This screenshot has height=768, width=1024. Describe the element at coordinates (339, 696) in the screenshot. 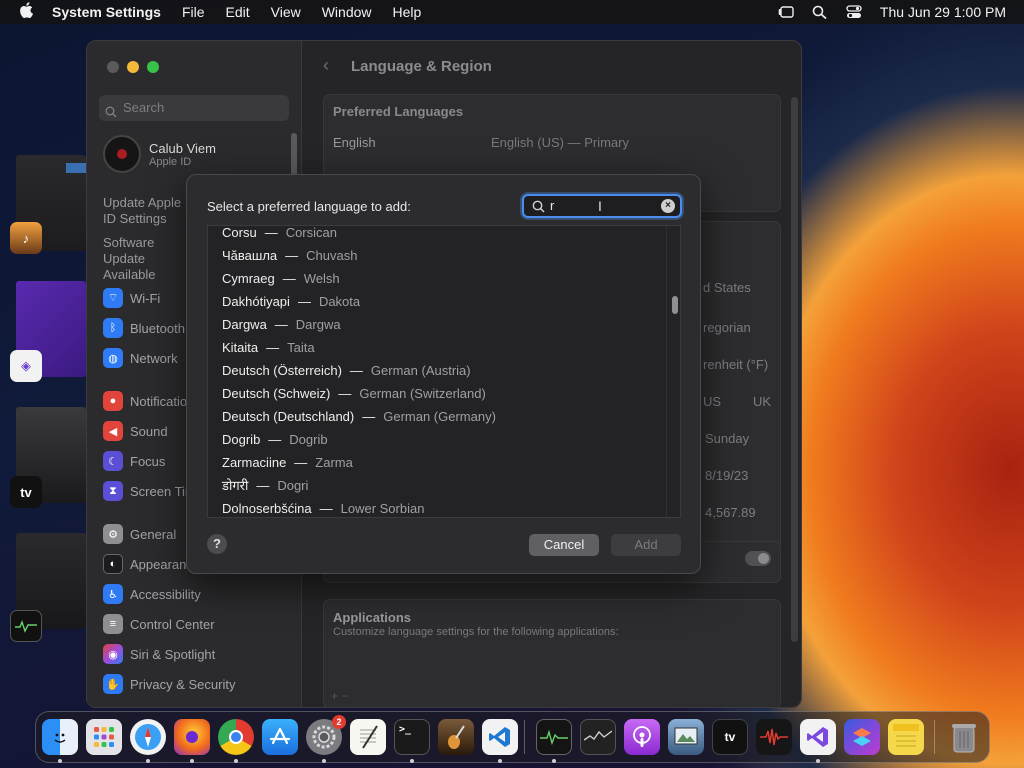

I see `add-remove-application-buttons: + −` at that location.